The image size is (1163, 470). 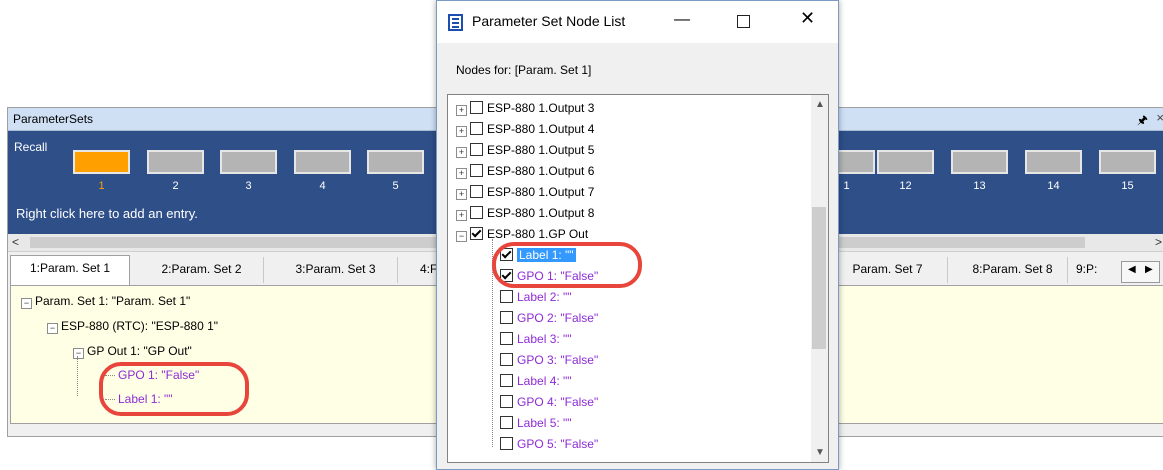 What do you see at coordinates (682, 20) in the screenshot?
I see `minimize-icon: —` at bounding box center [682, 20].